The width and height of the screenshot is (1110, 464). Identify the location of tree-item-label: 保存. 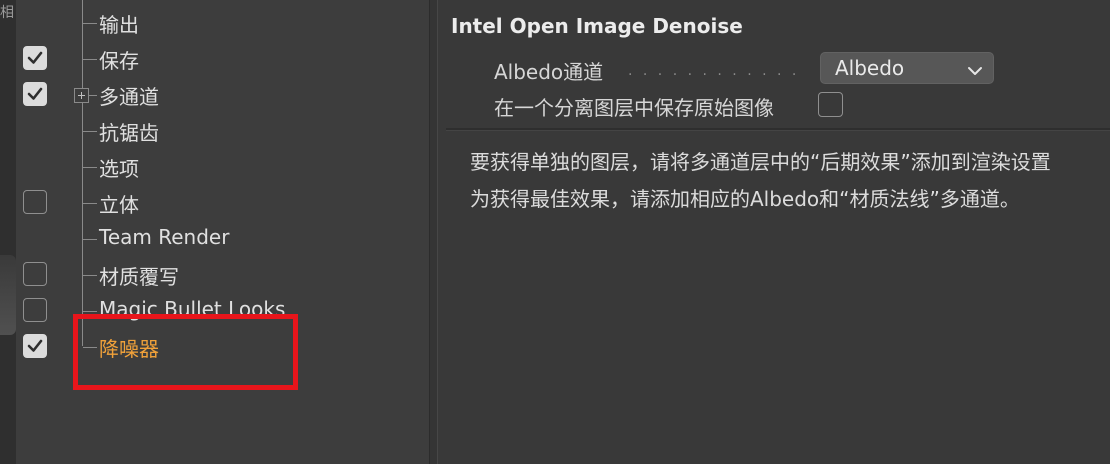
(119, 61).